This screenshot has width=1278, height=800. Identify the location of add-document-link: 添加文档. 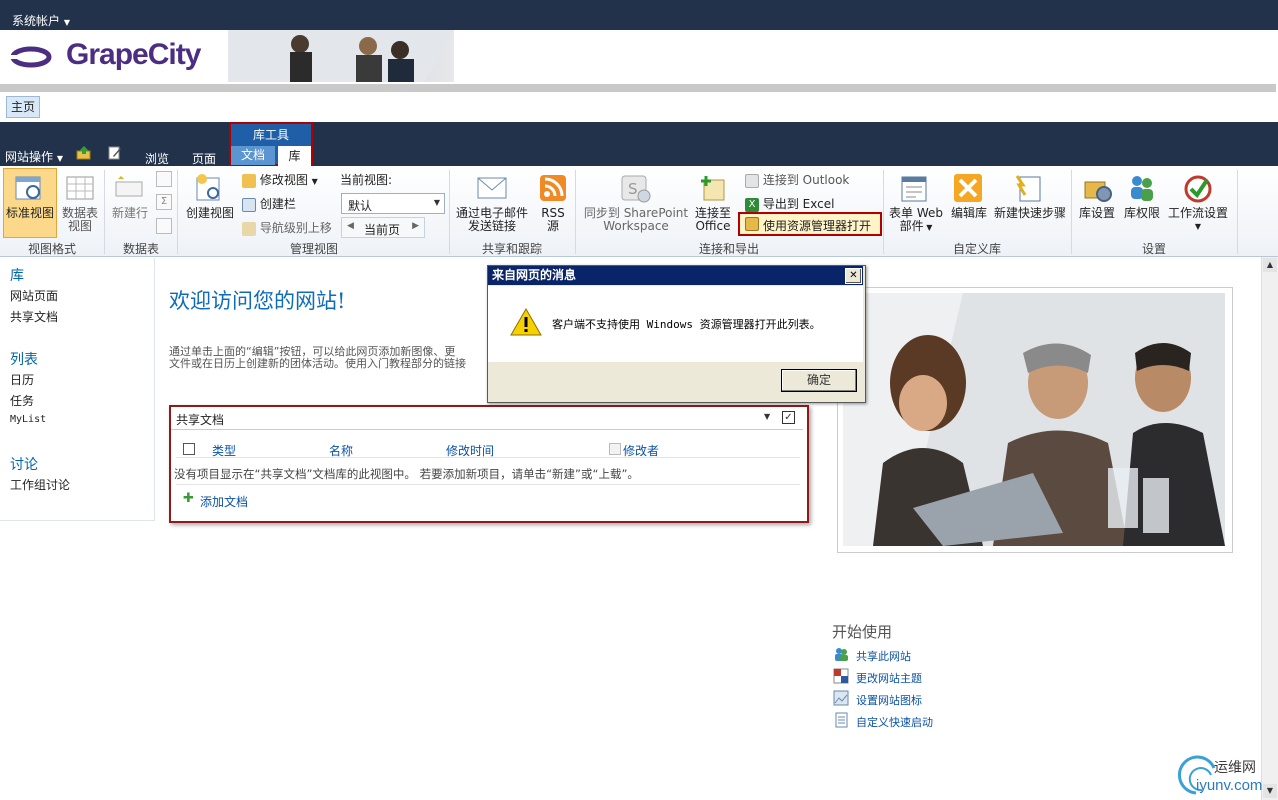
(224, 501).